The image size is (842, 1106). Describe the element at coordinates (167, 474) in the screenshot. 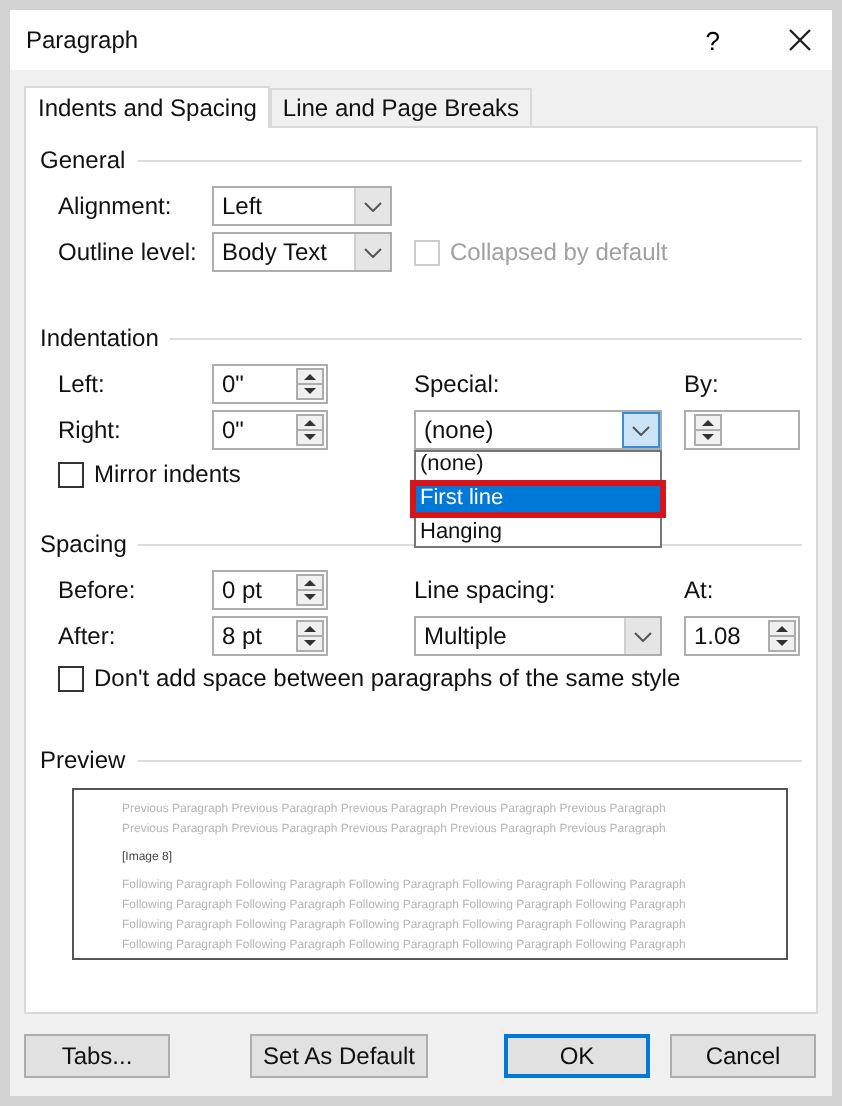

I see `checkbox-label: Mirror indents` at that location.